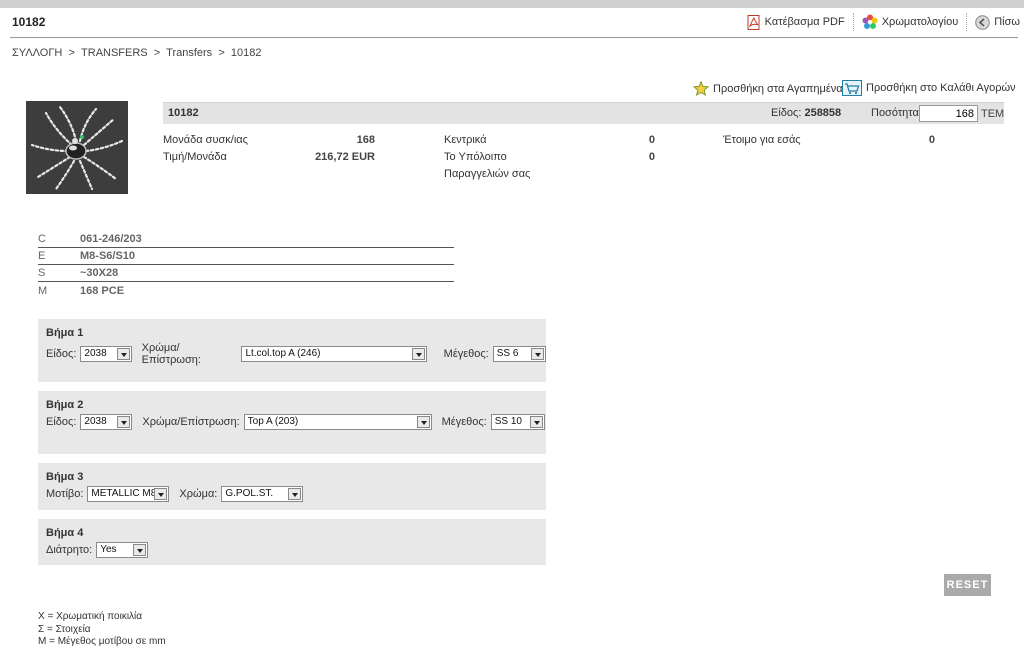 The height and width of the screenshot is (647, 1024). Describe the element at coordinates (102, 290) in the screenshot. I see `spec-value: 168 PCE` at that location.